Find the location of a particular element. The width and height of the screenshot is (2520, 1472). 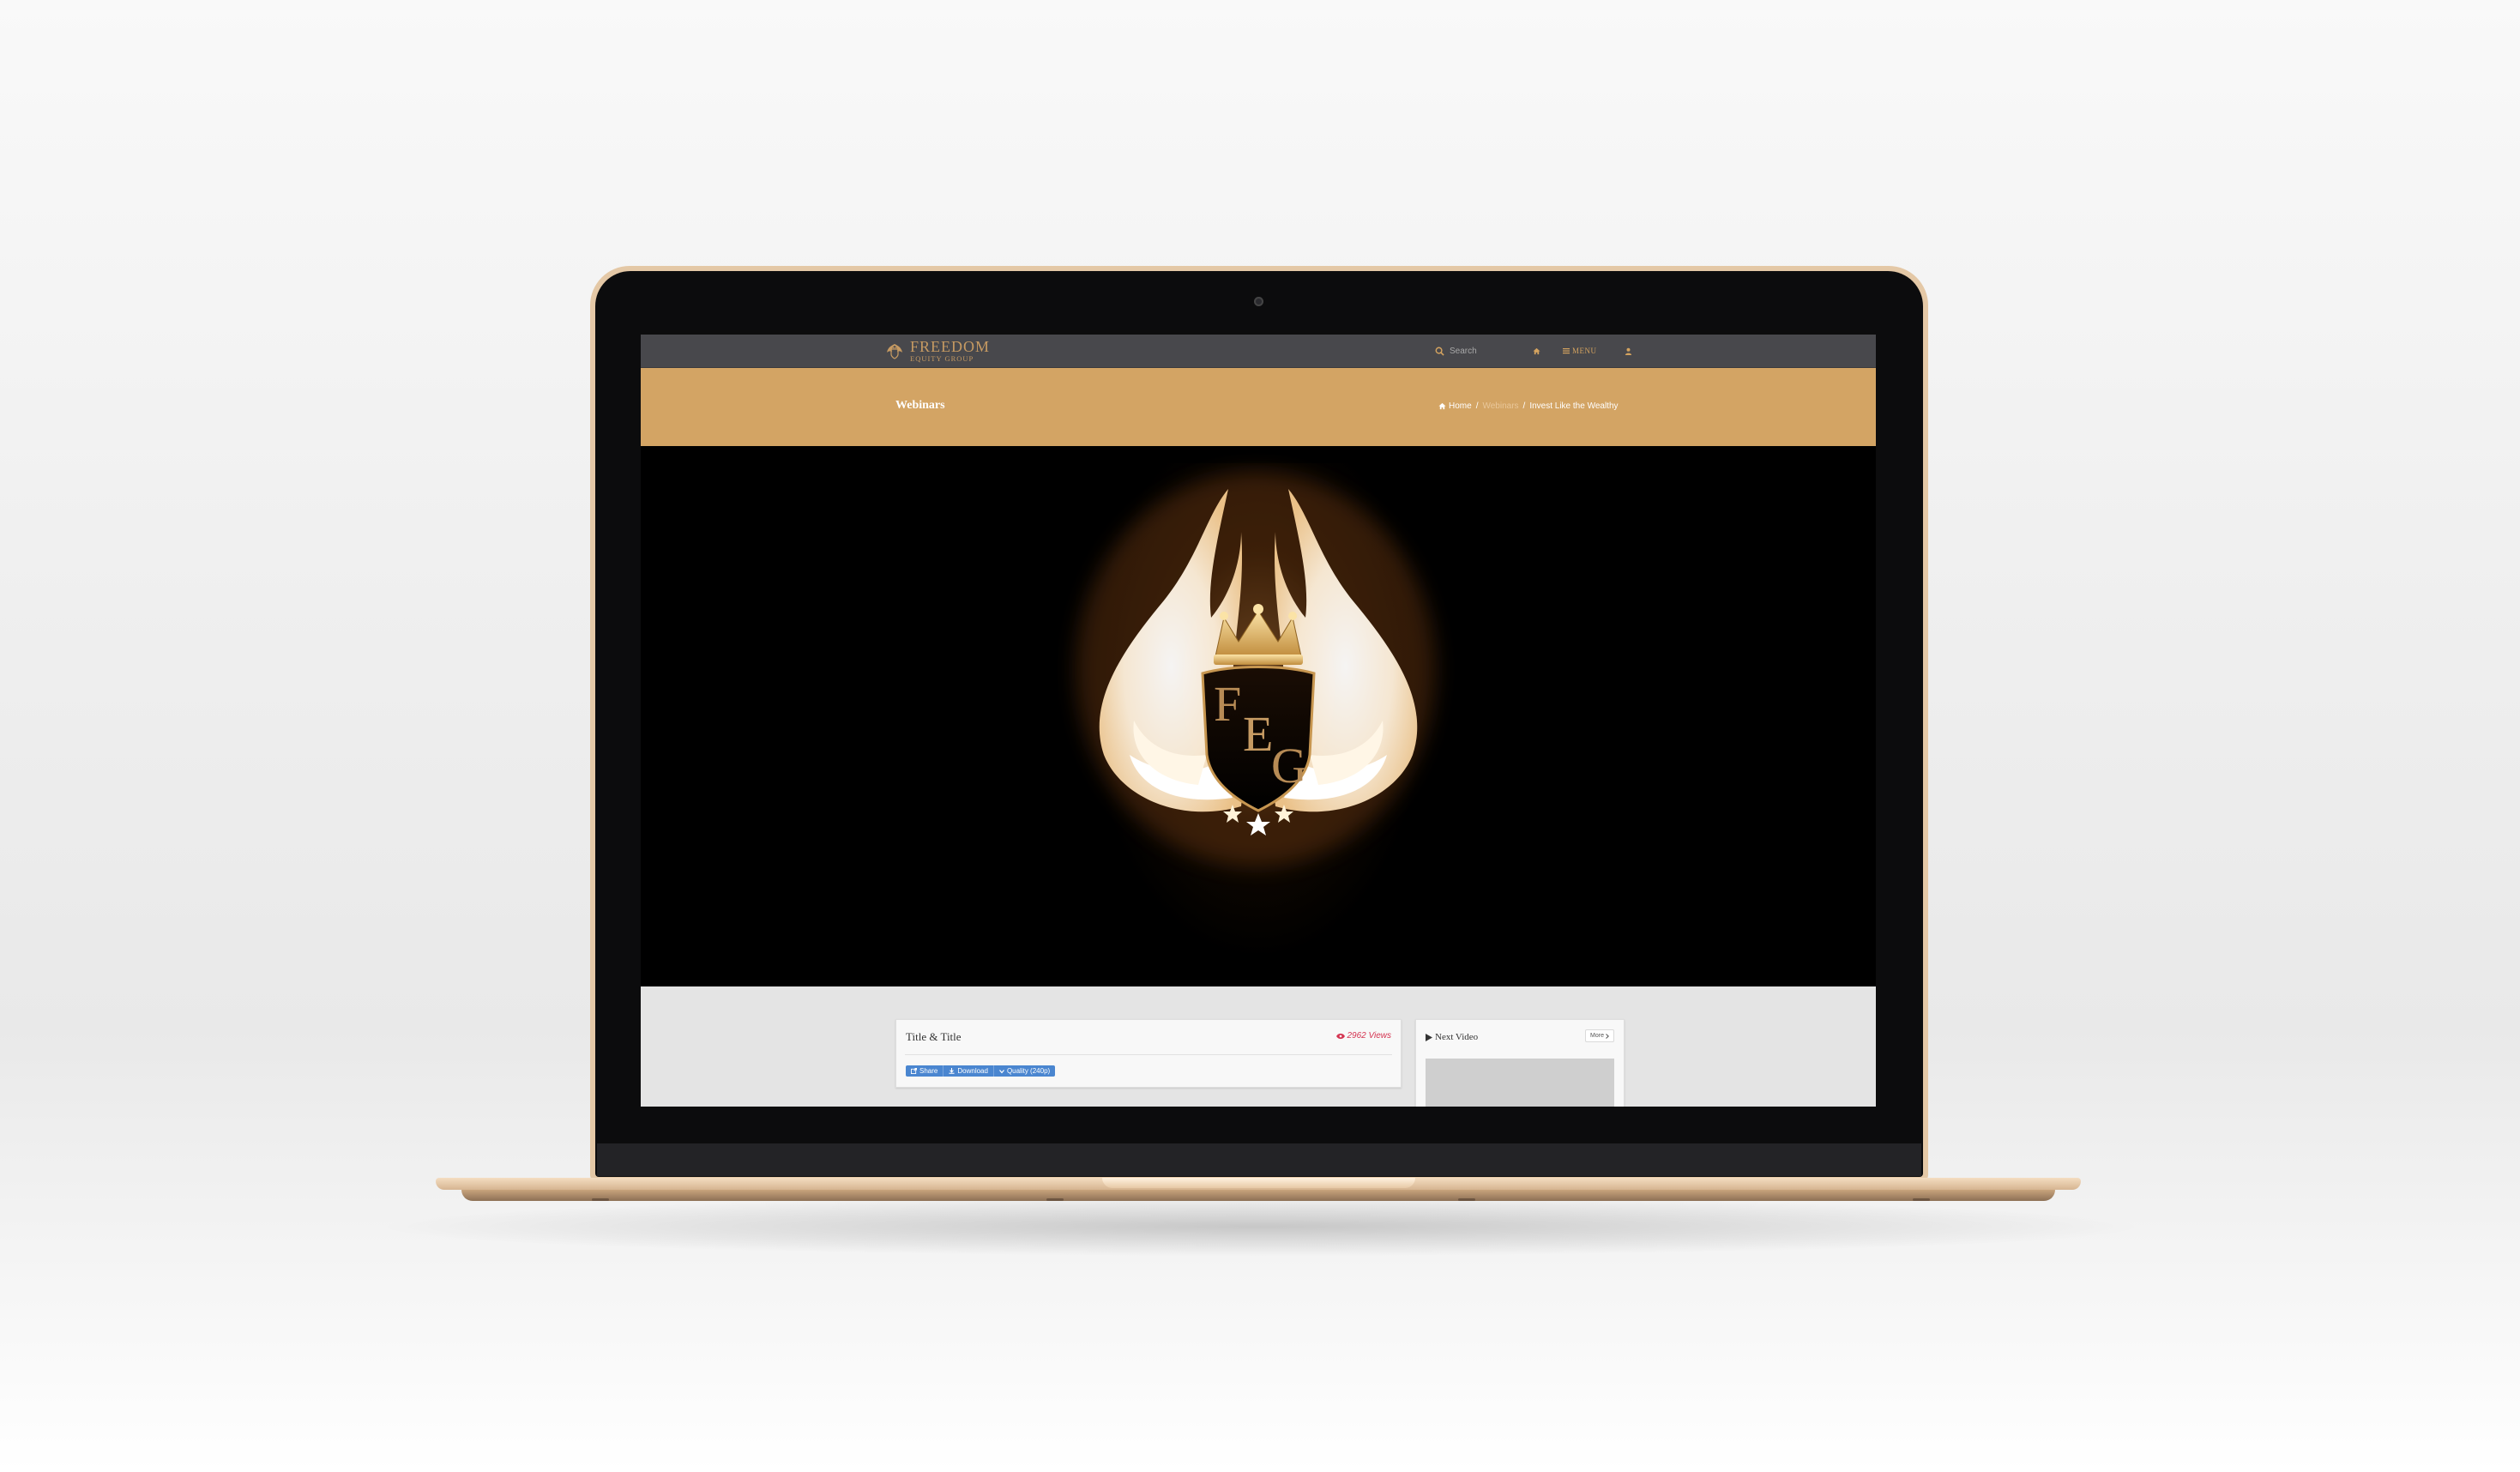

breadcrumb-home: Home is located at coordinates (1460, 406).